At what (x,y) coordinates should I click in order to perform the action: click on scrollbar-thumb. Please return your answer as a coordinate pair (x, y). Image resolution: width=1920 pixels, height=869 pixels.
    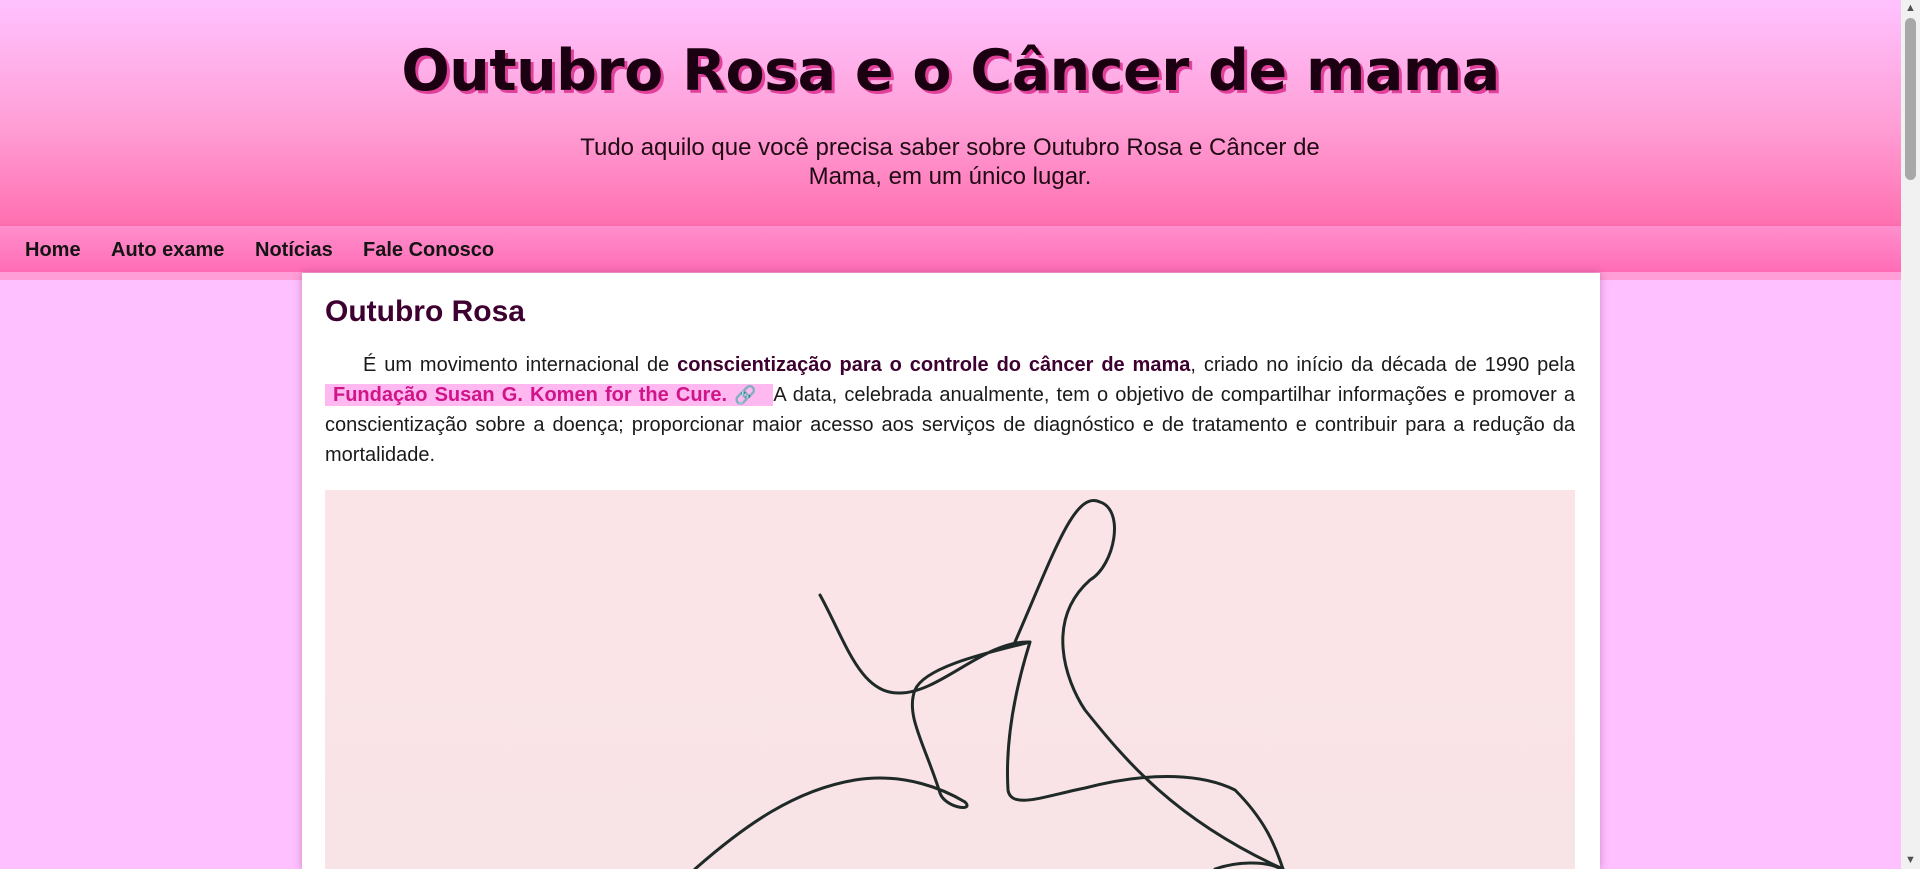
    Looking at the image, I should click on (1910, 99).